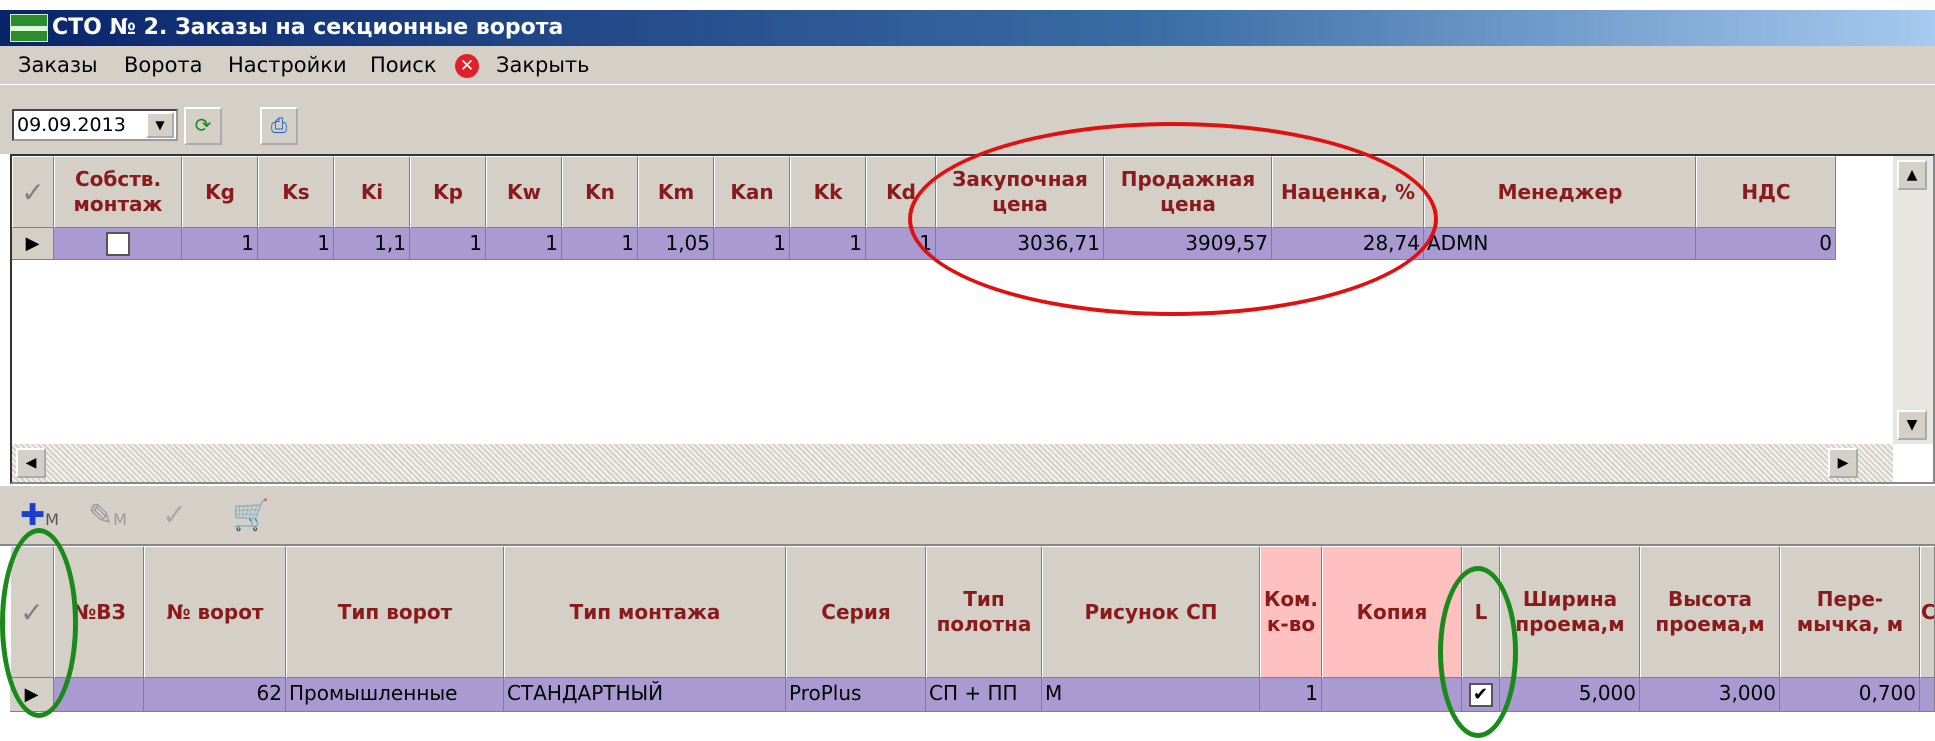 The height and width of the screenshot is (741, 1935). I want to click on header-sale-price: Продажная цена, so click(1188, 192).